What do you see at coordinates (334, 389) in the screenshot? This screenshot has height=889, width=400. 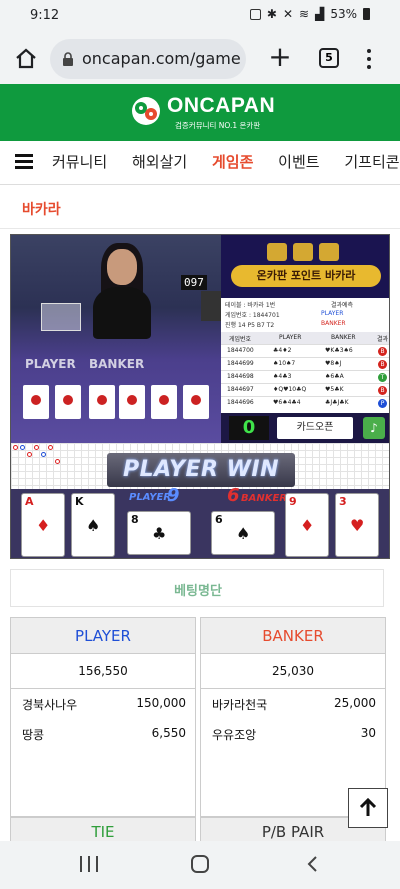 I see `history-banker-cards: ♥5♣K` at bounding box center [334, 389].